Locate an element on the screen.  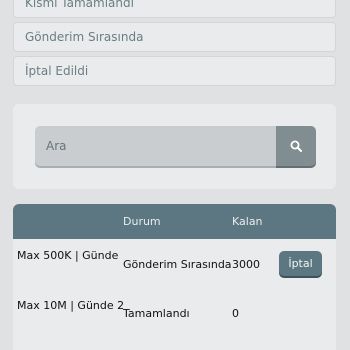
column-header-status: Durum is located at coordinates (142, 221).